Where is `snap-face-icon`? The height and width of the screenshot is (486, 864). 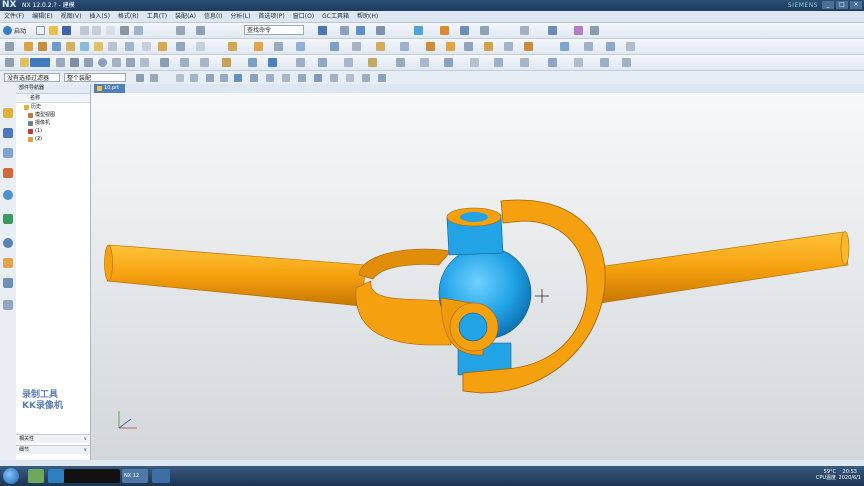 snap-face-icon is located at coordinates (334, 78).